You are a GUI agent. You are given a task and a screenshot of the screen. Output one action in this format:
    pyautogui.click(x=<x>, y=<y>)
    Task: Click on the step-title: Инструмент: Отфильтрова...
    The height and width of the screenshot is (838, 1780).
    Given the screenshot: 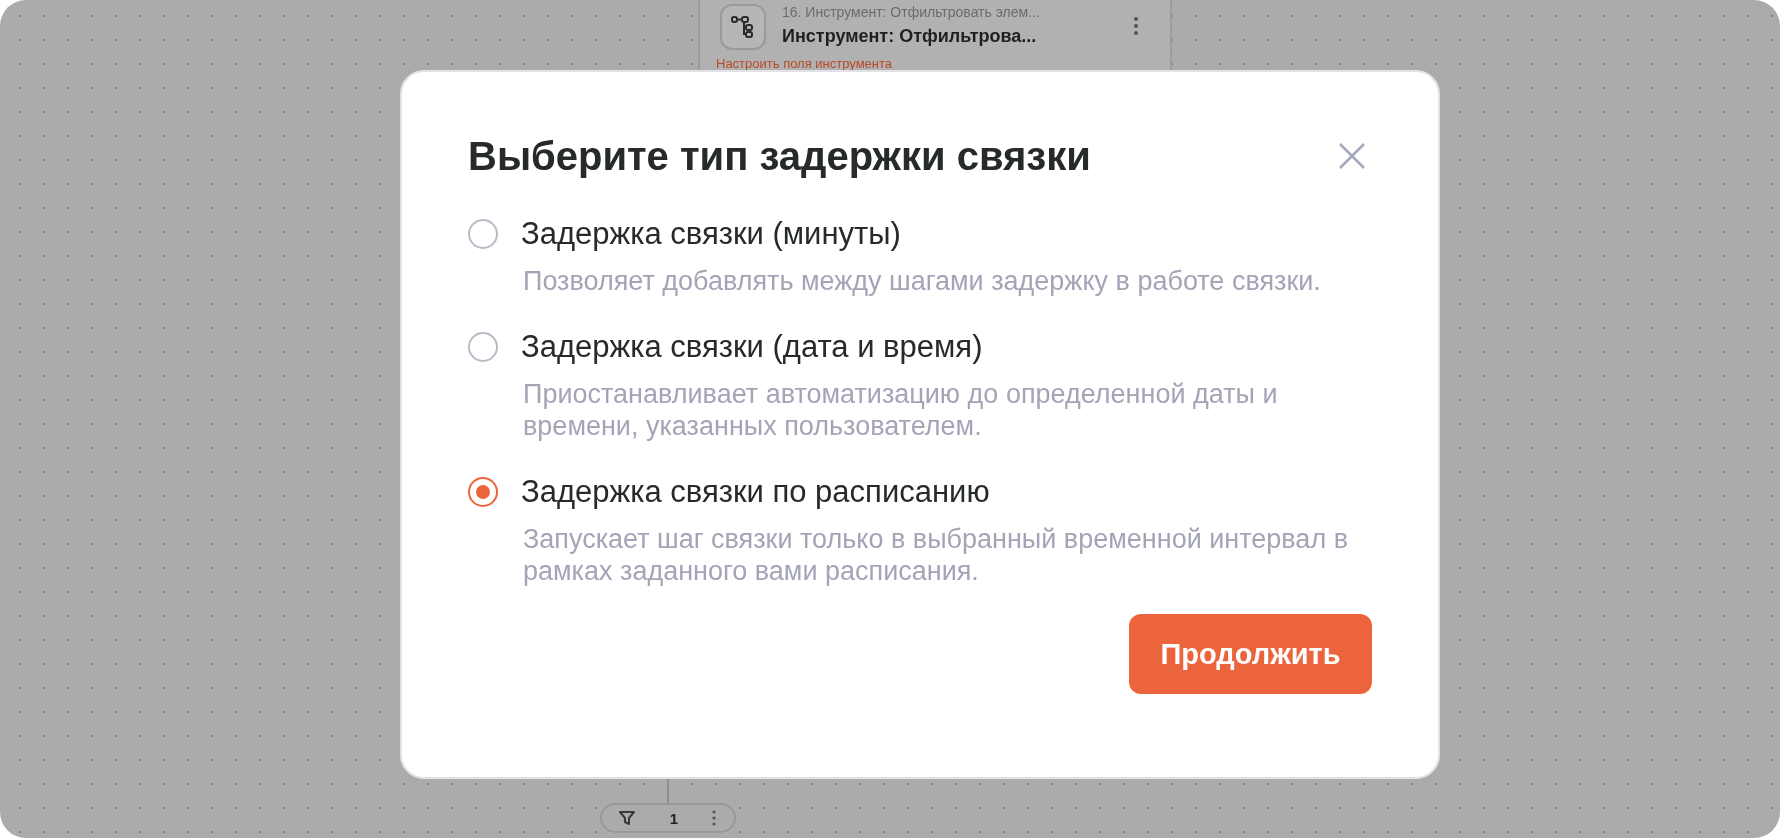 What is the action you would take?
    pyautogui.click(x=910, y=36)
    